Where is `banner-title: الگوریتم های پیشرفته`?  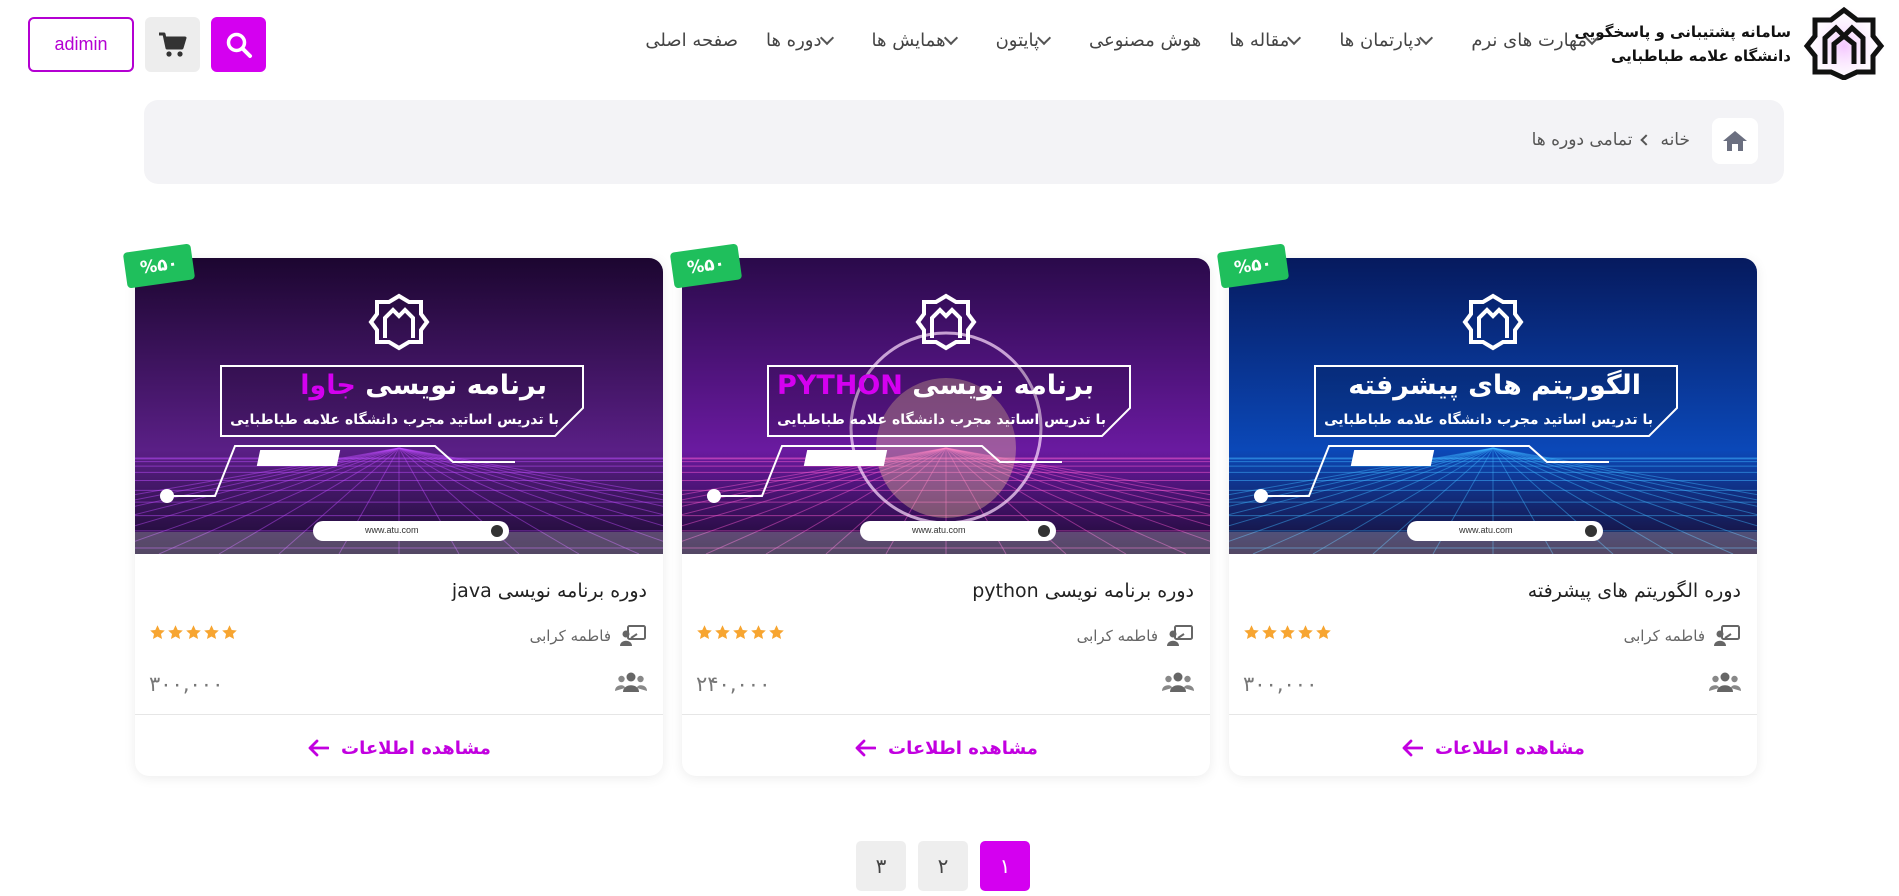 banner-title: الگوریتم های پیشرفته is located at coordinates (1494, 385).